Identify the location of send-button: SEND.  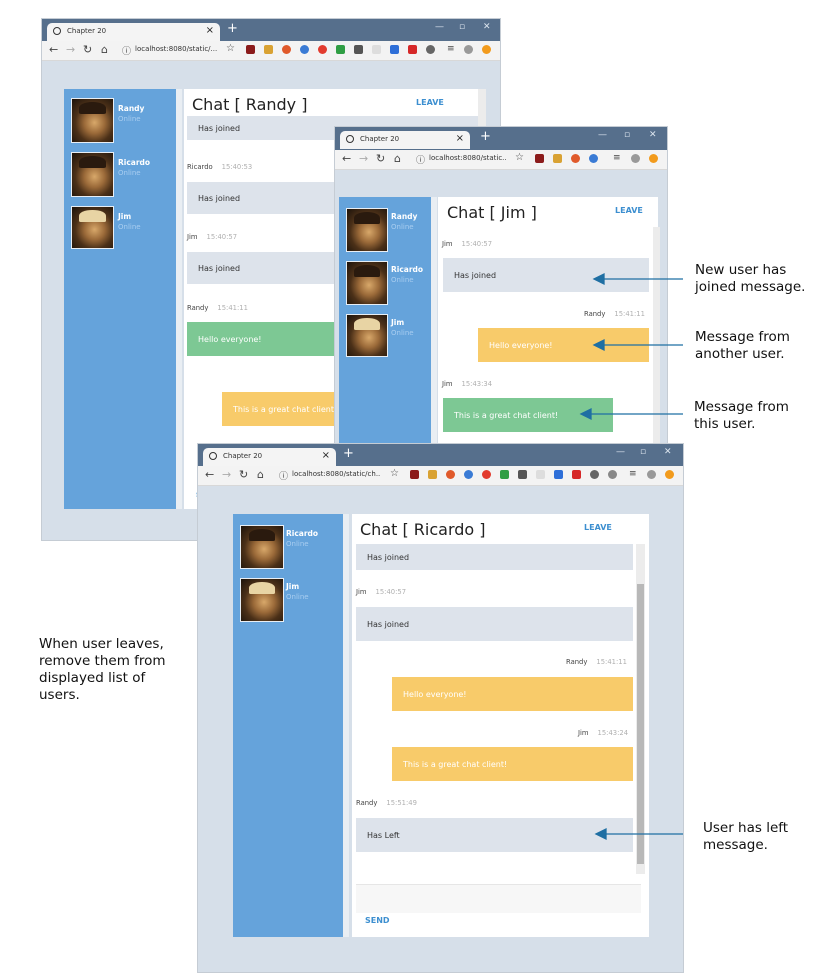
(377, 920).